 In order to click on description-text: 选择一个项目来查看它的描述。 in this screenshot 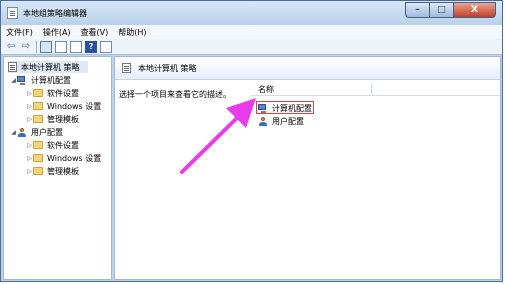, I will do `click(175, 94)`.